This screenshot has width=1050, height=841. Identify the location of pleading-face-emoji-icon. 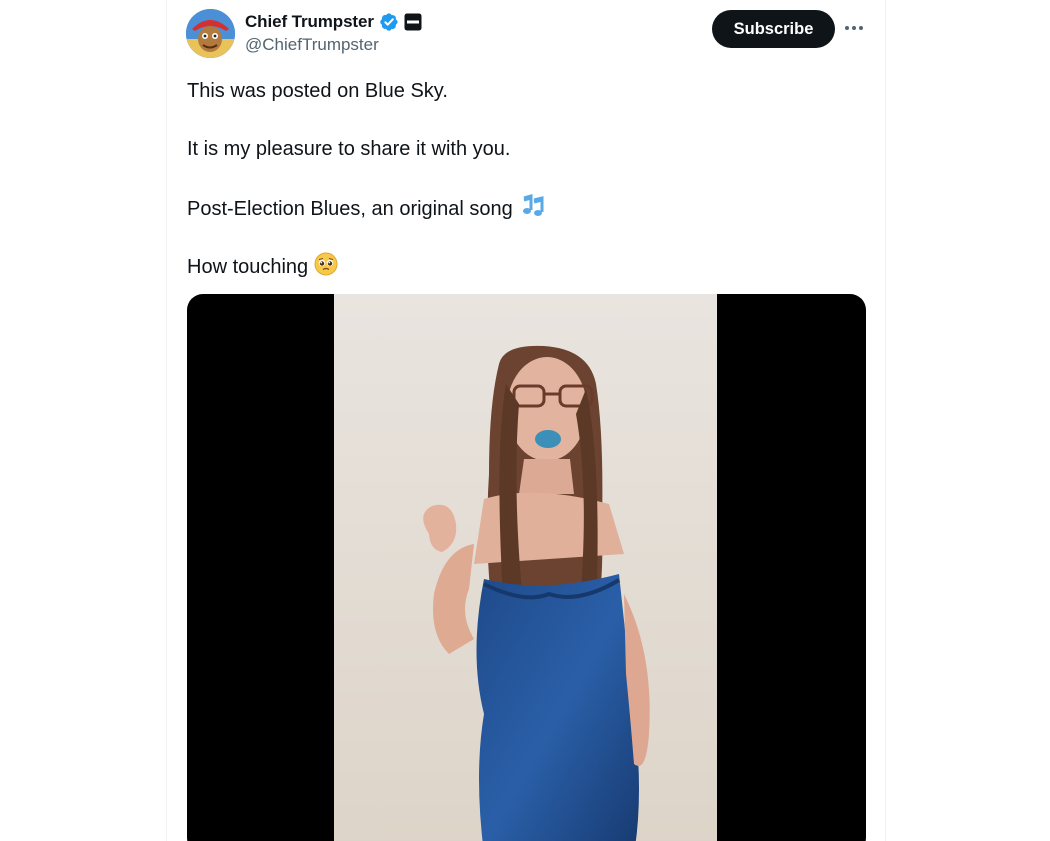
(326, 267).